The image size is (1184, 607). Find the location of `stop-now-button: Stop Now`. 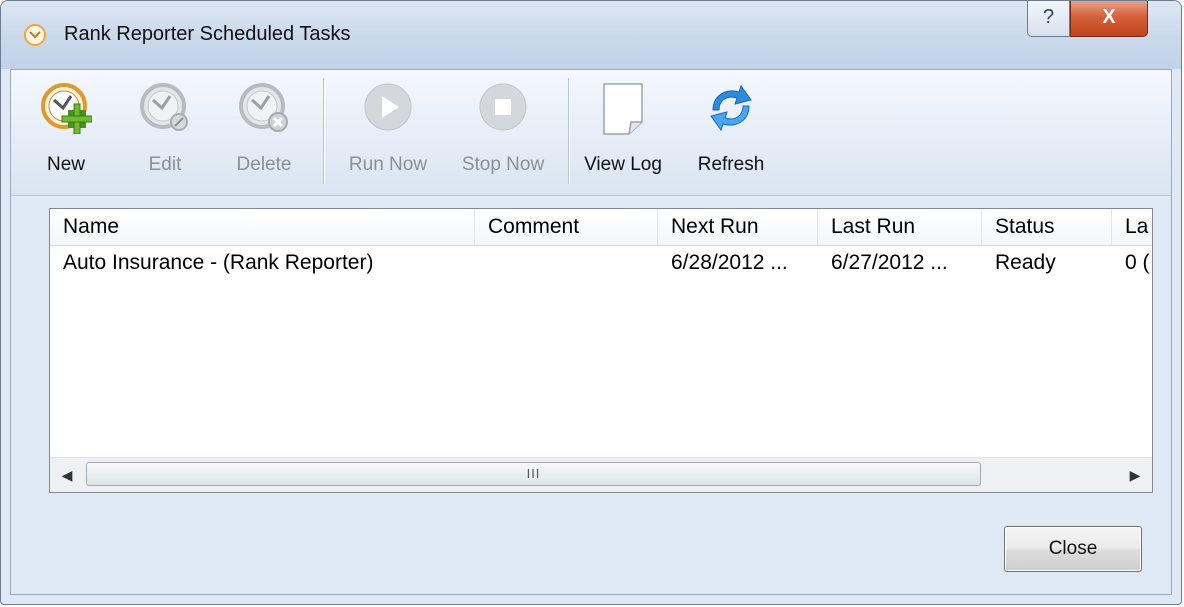

stop-now-button: Stop Now is located at coordinates (503, 132).